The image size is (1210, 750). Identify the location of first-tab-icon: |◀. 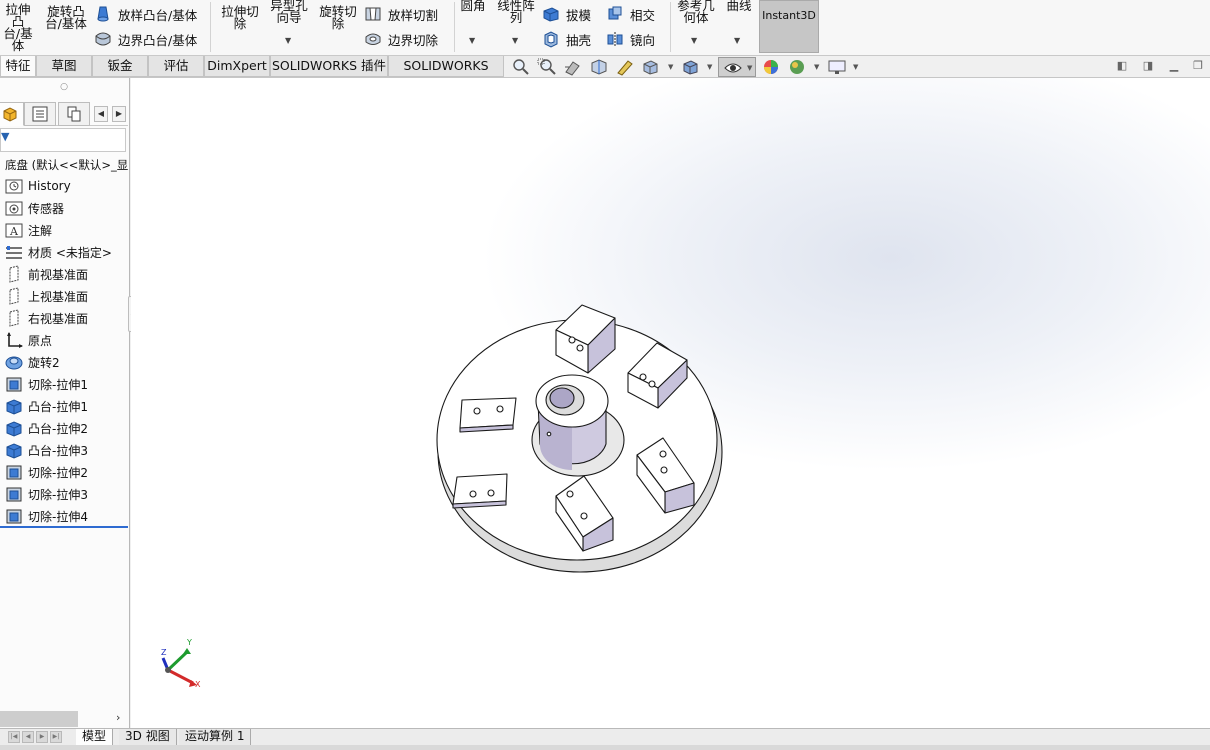
(14, 737).